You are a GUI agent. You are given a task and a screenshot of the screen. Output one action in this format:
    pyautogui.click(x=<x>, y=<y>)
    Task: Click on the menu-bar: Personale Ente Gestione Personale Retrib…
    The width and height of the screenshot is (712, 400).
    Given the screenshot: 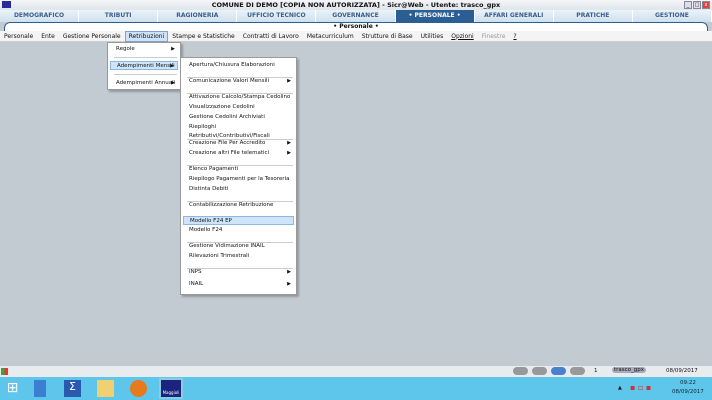 What is the action you would take?
    pyautogui.click(x=356, y=36)
    